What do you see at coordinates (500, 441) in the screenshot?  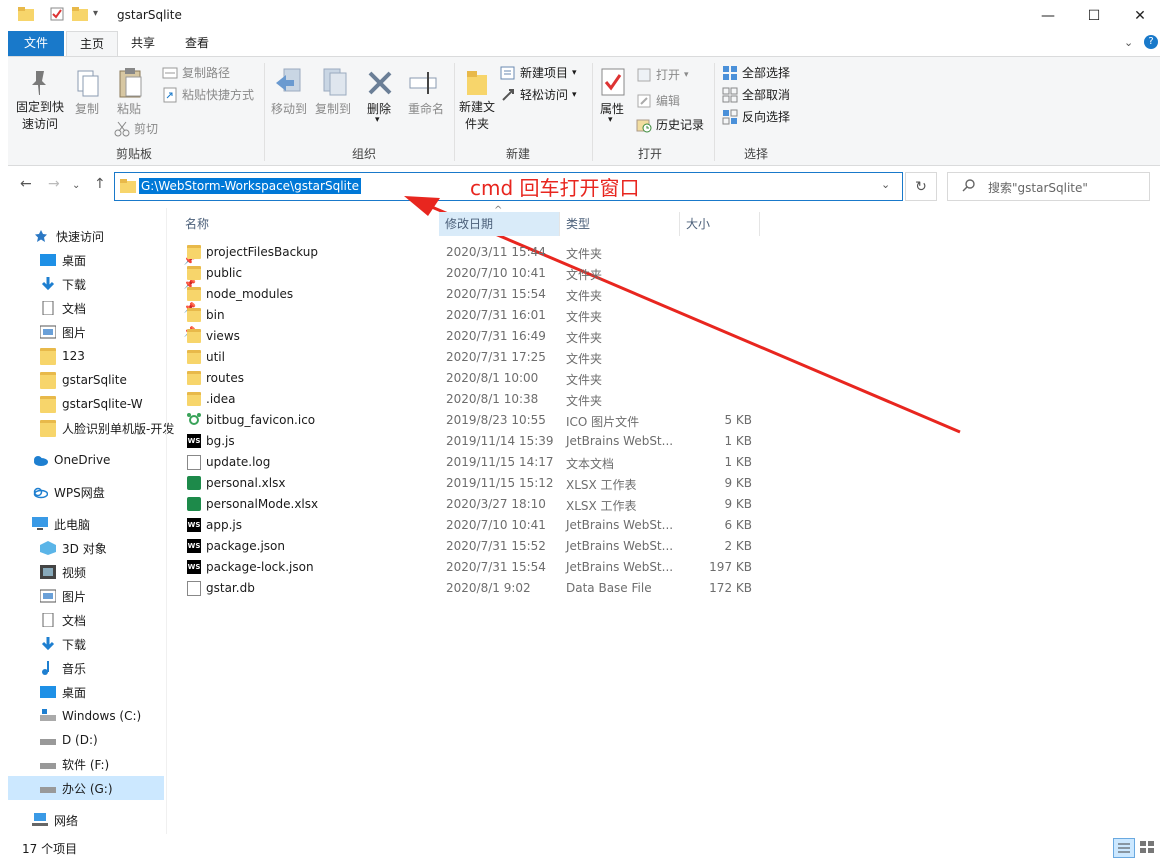 I see `file-date: 2019/11/14 15:39` at bounding box center [500, 441].